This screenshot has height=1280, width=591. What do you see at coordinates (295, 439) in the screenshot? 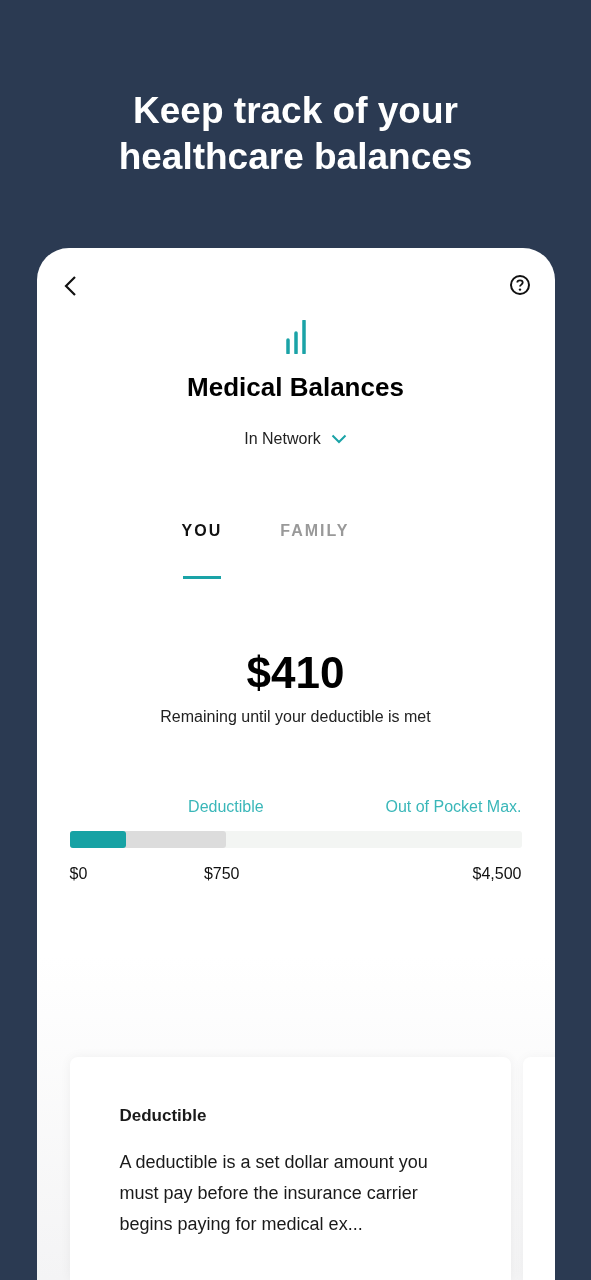
I see `network-dropdown: In Network` at bounding box center [295, 439].